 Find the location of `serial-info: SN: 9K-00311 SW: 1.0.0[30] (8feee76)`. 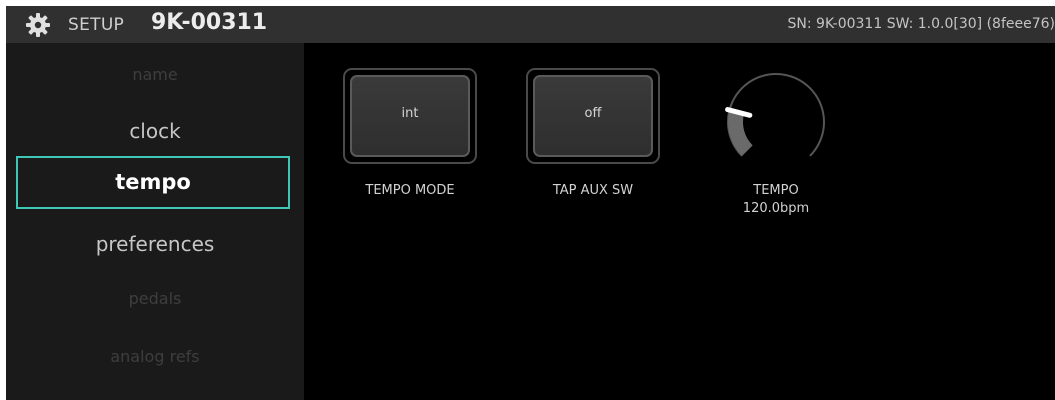

serial-info: SN: 9K-00311 SW: 1.0.0[30] (8feee76) is located at coordinates (921, 24).